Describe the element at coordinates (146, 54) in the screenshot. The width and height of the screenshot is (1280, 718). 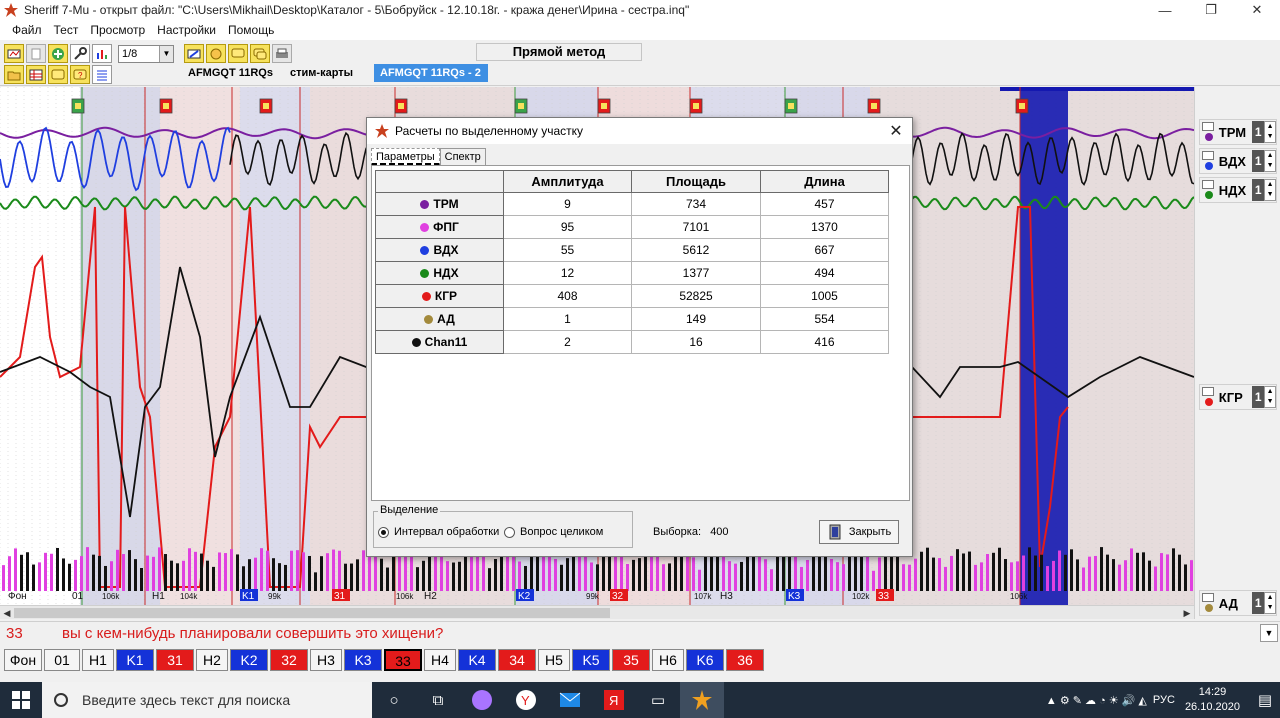
I see `chart-select: 1/8 ▼` at that location.